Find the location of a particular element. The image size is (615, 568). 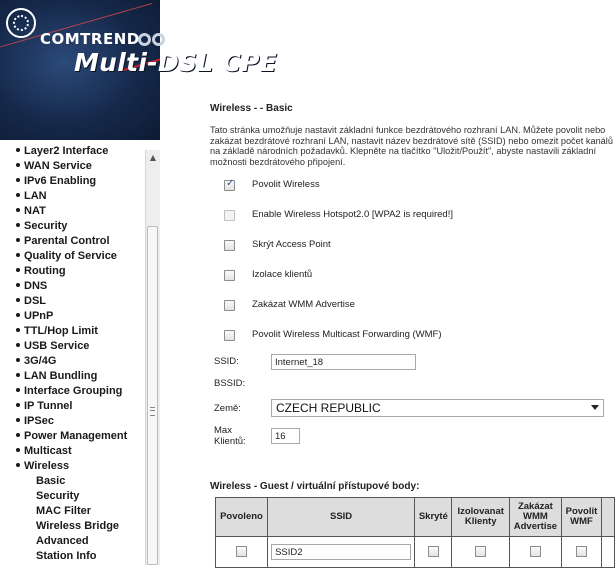

sidebar-subitem-mac-filter: MAC Filter is located at coordinates (63, 511).